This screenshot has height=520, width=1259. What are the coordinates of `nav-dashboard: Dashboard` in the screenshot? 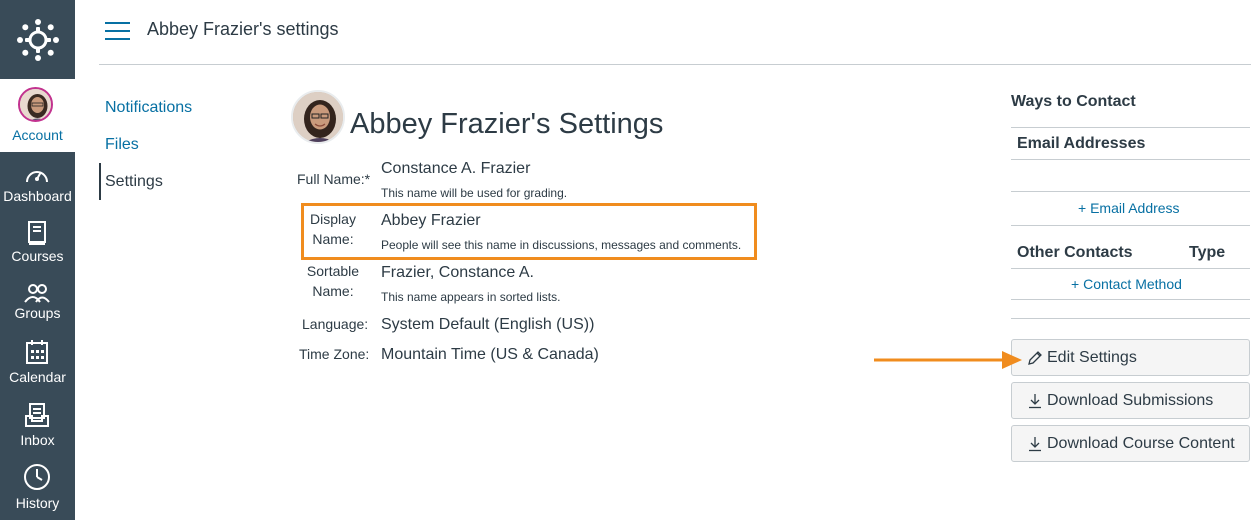 It's located at (37, 185).